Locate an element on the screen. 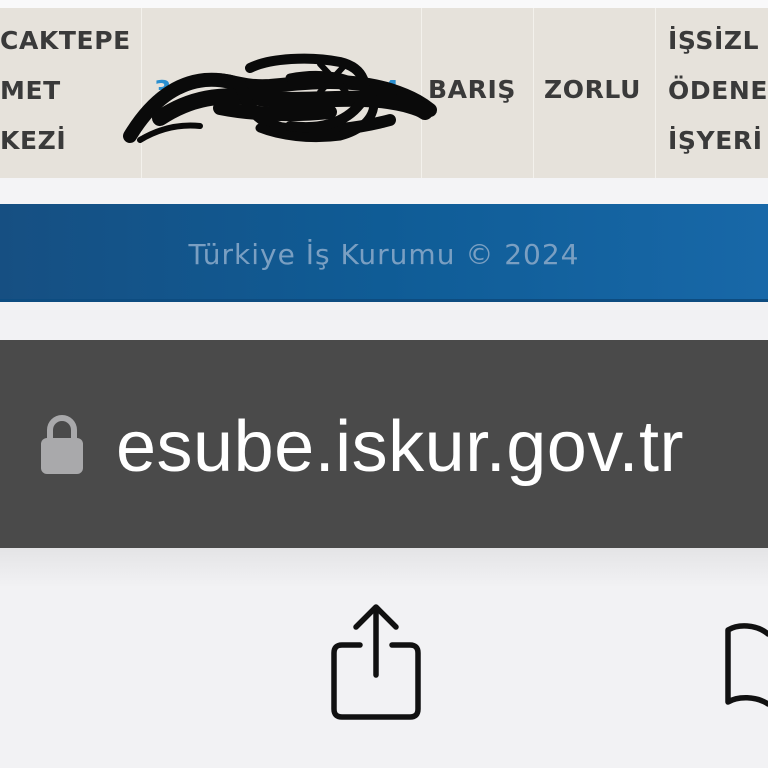 This screenshot has width=768, height=768. first-name: BARIŞ is located at coordinates (472, 89).